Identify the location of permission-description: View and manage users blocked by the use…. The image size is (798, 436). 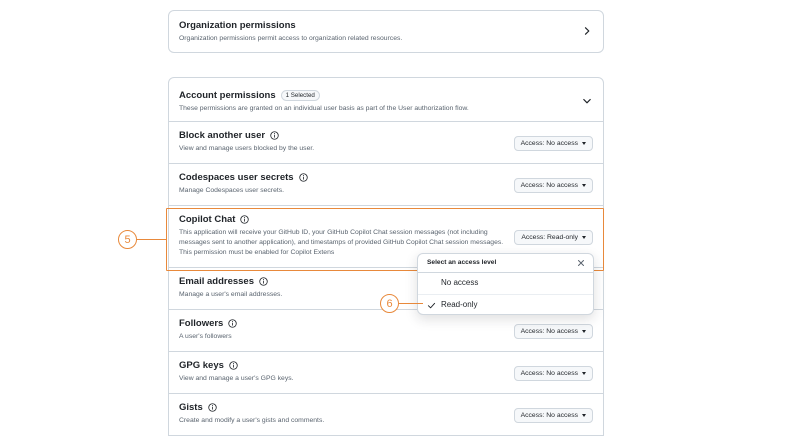
(247, 148).